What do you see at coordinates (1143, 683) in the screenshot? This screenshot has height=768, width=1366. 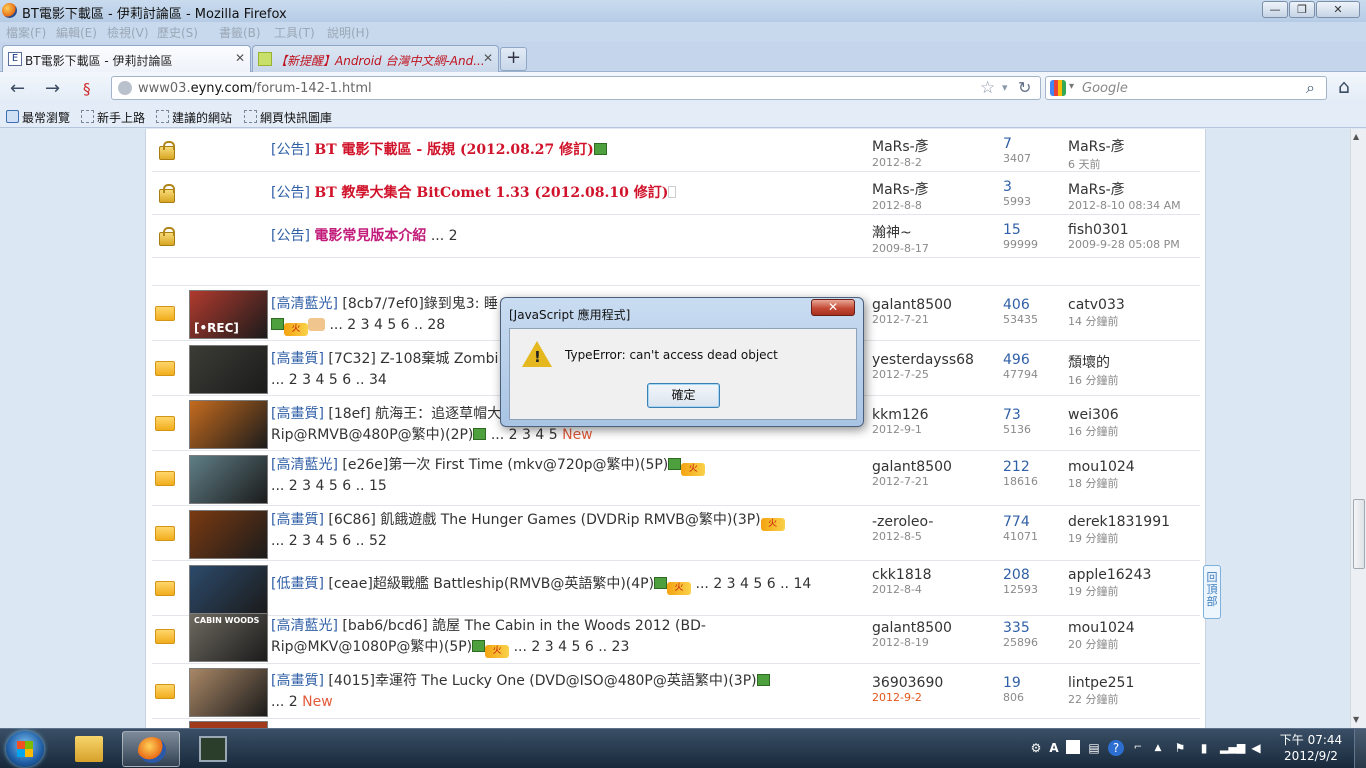 I see `last-poster: lintpe251` at bounding box center [1143, 683].